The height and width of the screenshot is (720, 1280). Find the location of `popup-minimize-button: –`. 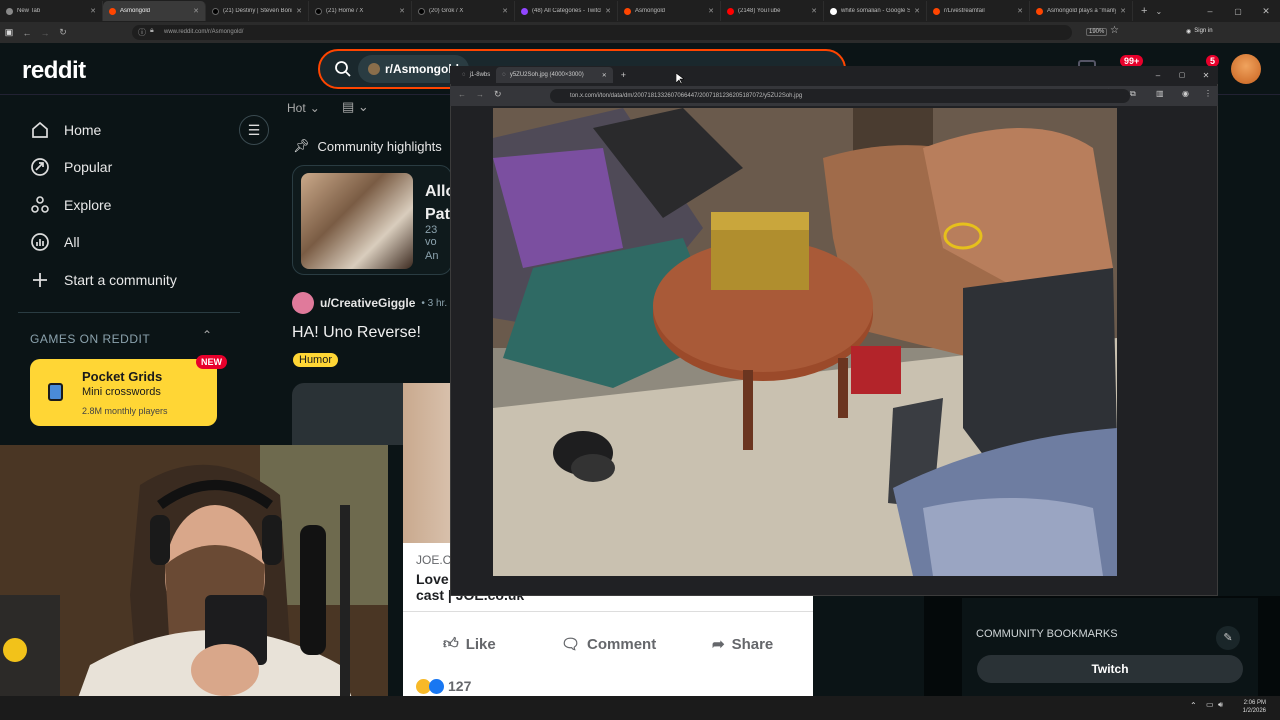

popup-minimize-button: – is located at coordinates (1158, 75).